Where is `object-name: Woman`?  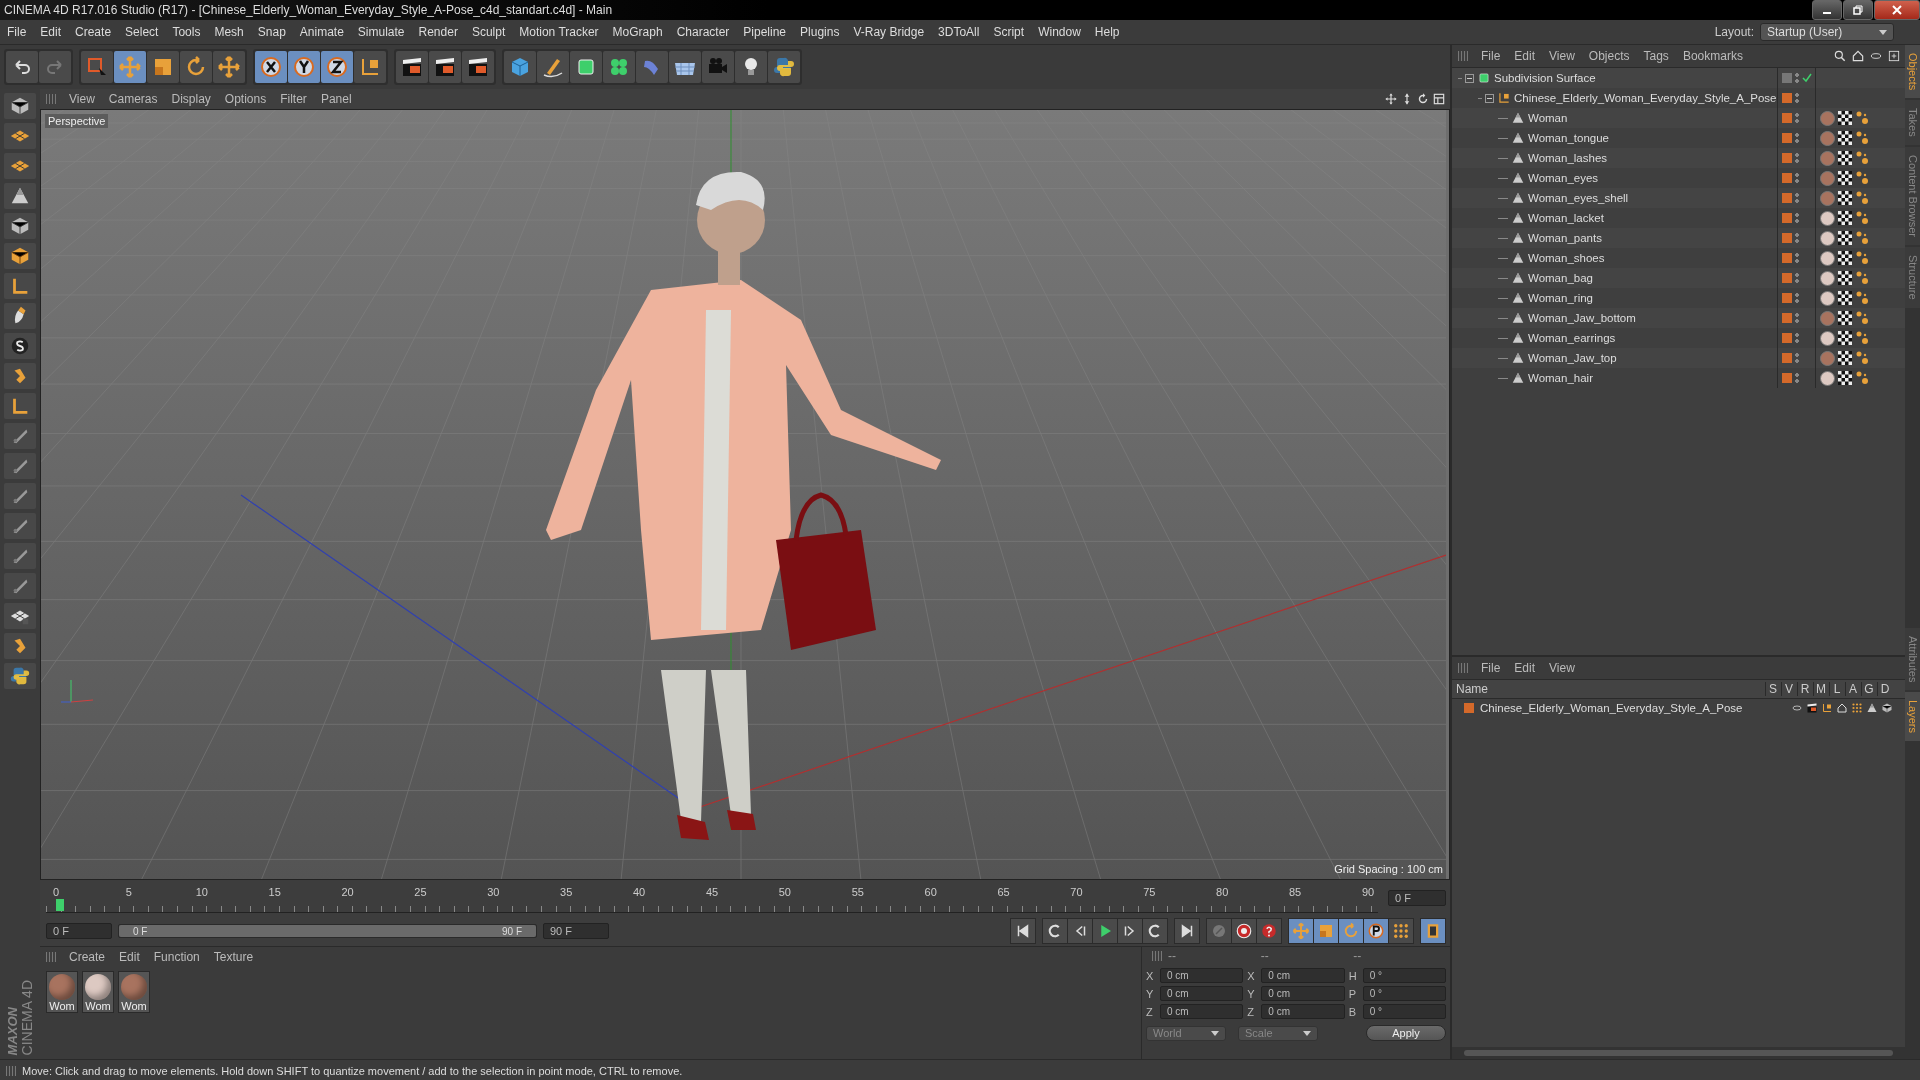 object-name: Woman is located at coordinates (1548, 118).